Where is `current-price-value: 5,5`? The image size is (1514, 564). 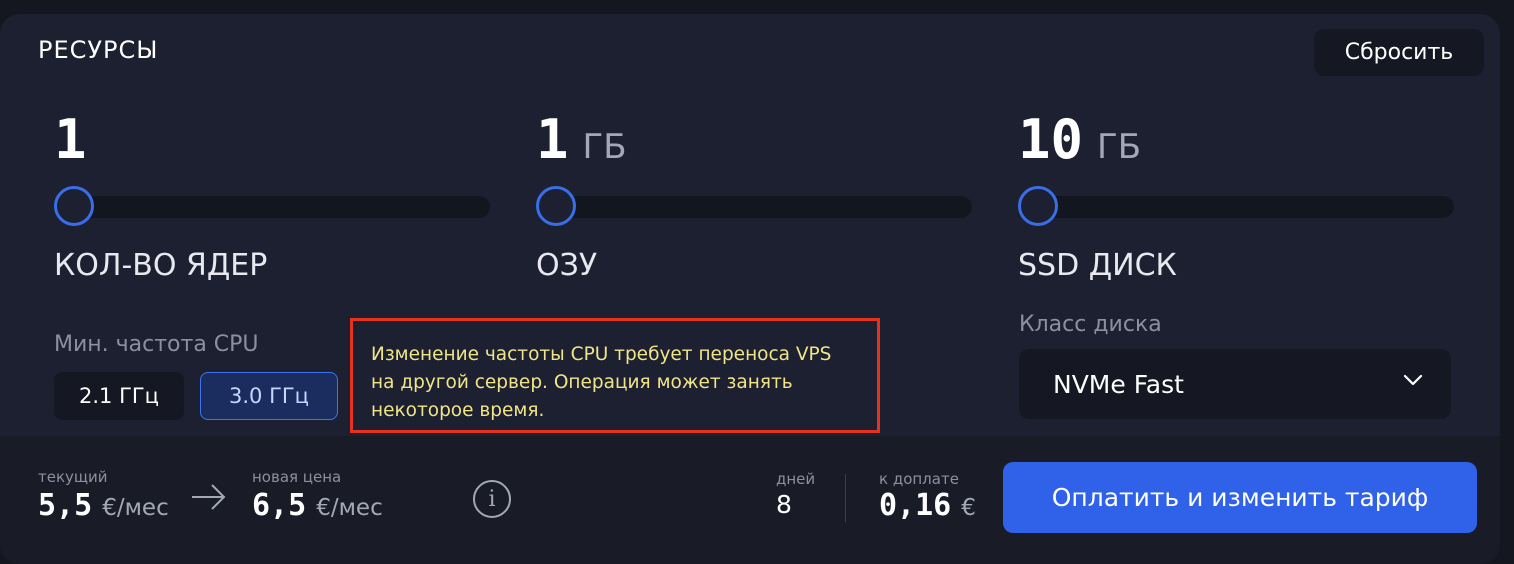 current-price-value: 5,5 is located at coordinates (65, 505).